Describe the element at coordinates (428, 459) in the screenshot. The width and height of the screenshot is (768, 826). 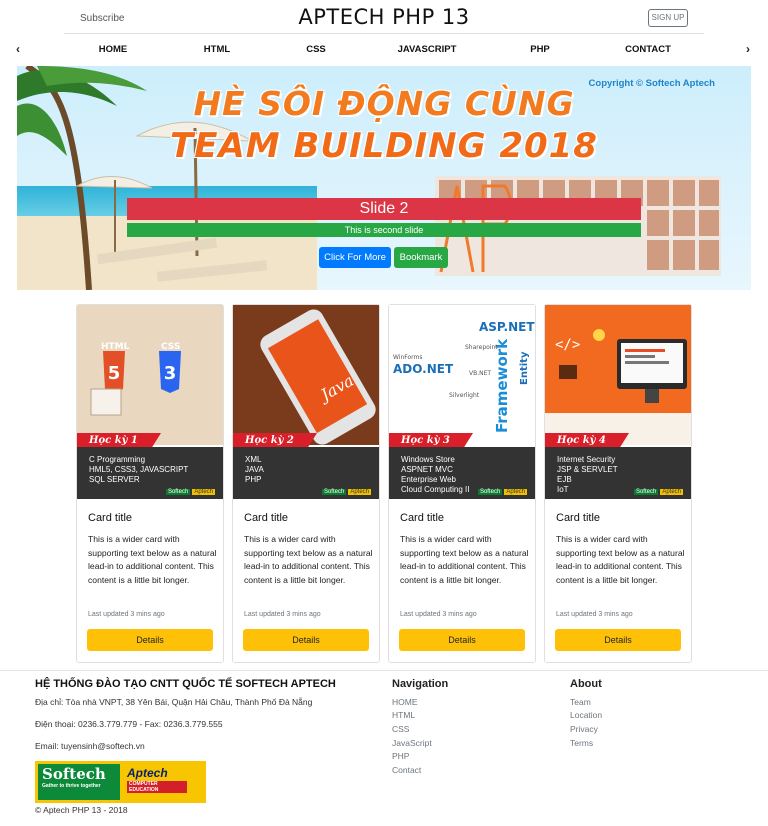
I see `subject-item: Windows Store` at that location.